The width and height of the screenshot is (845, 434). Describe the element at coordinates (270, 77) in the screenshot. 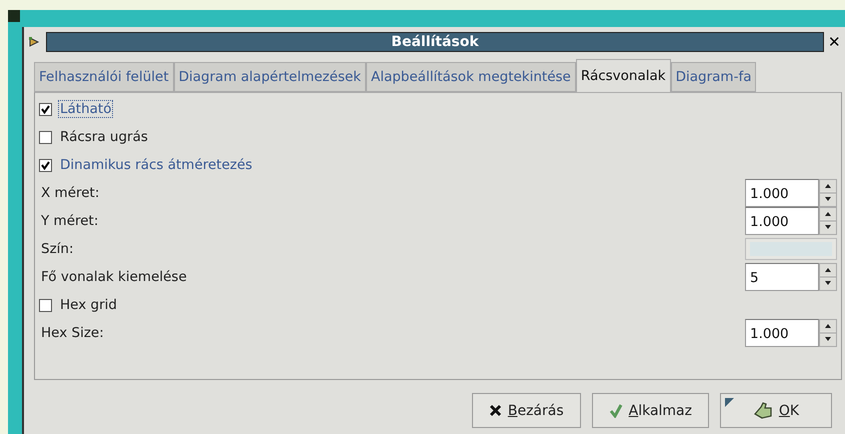

I see `tab: Diagram alapértelmezések` at that location.